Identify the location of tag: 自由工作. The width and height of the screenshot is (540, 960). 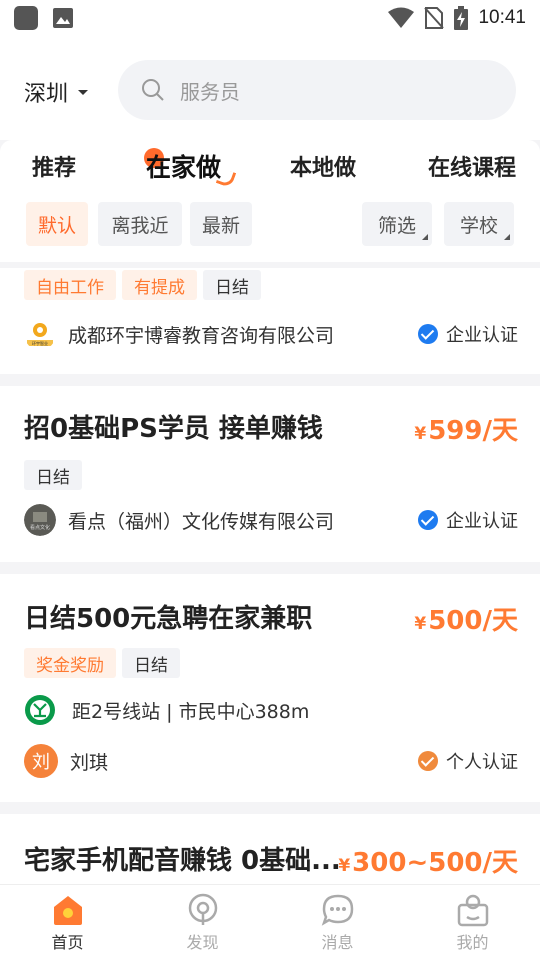
(70, 285).